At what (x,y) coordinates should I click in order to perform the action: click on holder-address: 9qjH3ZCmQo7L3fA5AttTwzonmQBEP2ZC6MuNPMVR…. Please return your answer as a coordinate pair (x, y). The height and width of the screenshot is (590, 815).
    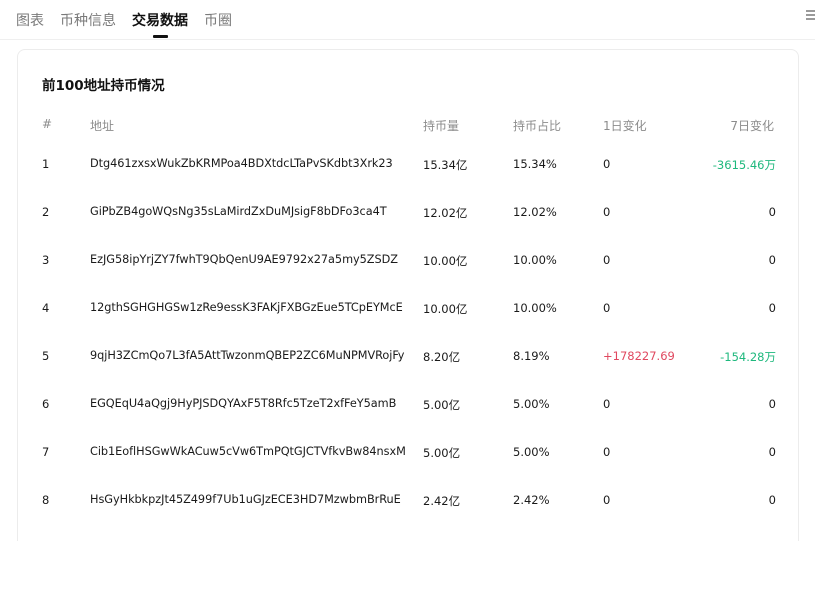
    Looking at the image, I should click on (247, 355).